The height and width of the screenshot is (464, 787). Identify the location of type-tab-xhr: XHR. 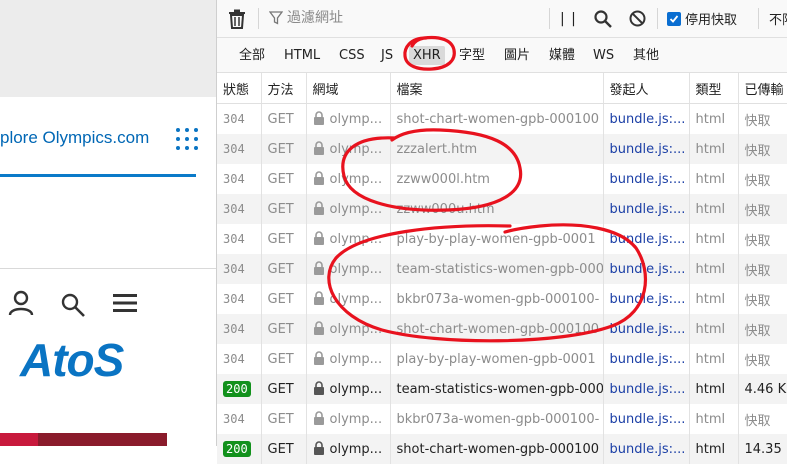
(427, 55).